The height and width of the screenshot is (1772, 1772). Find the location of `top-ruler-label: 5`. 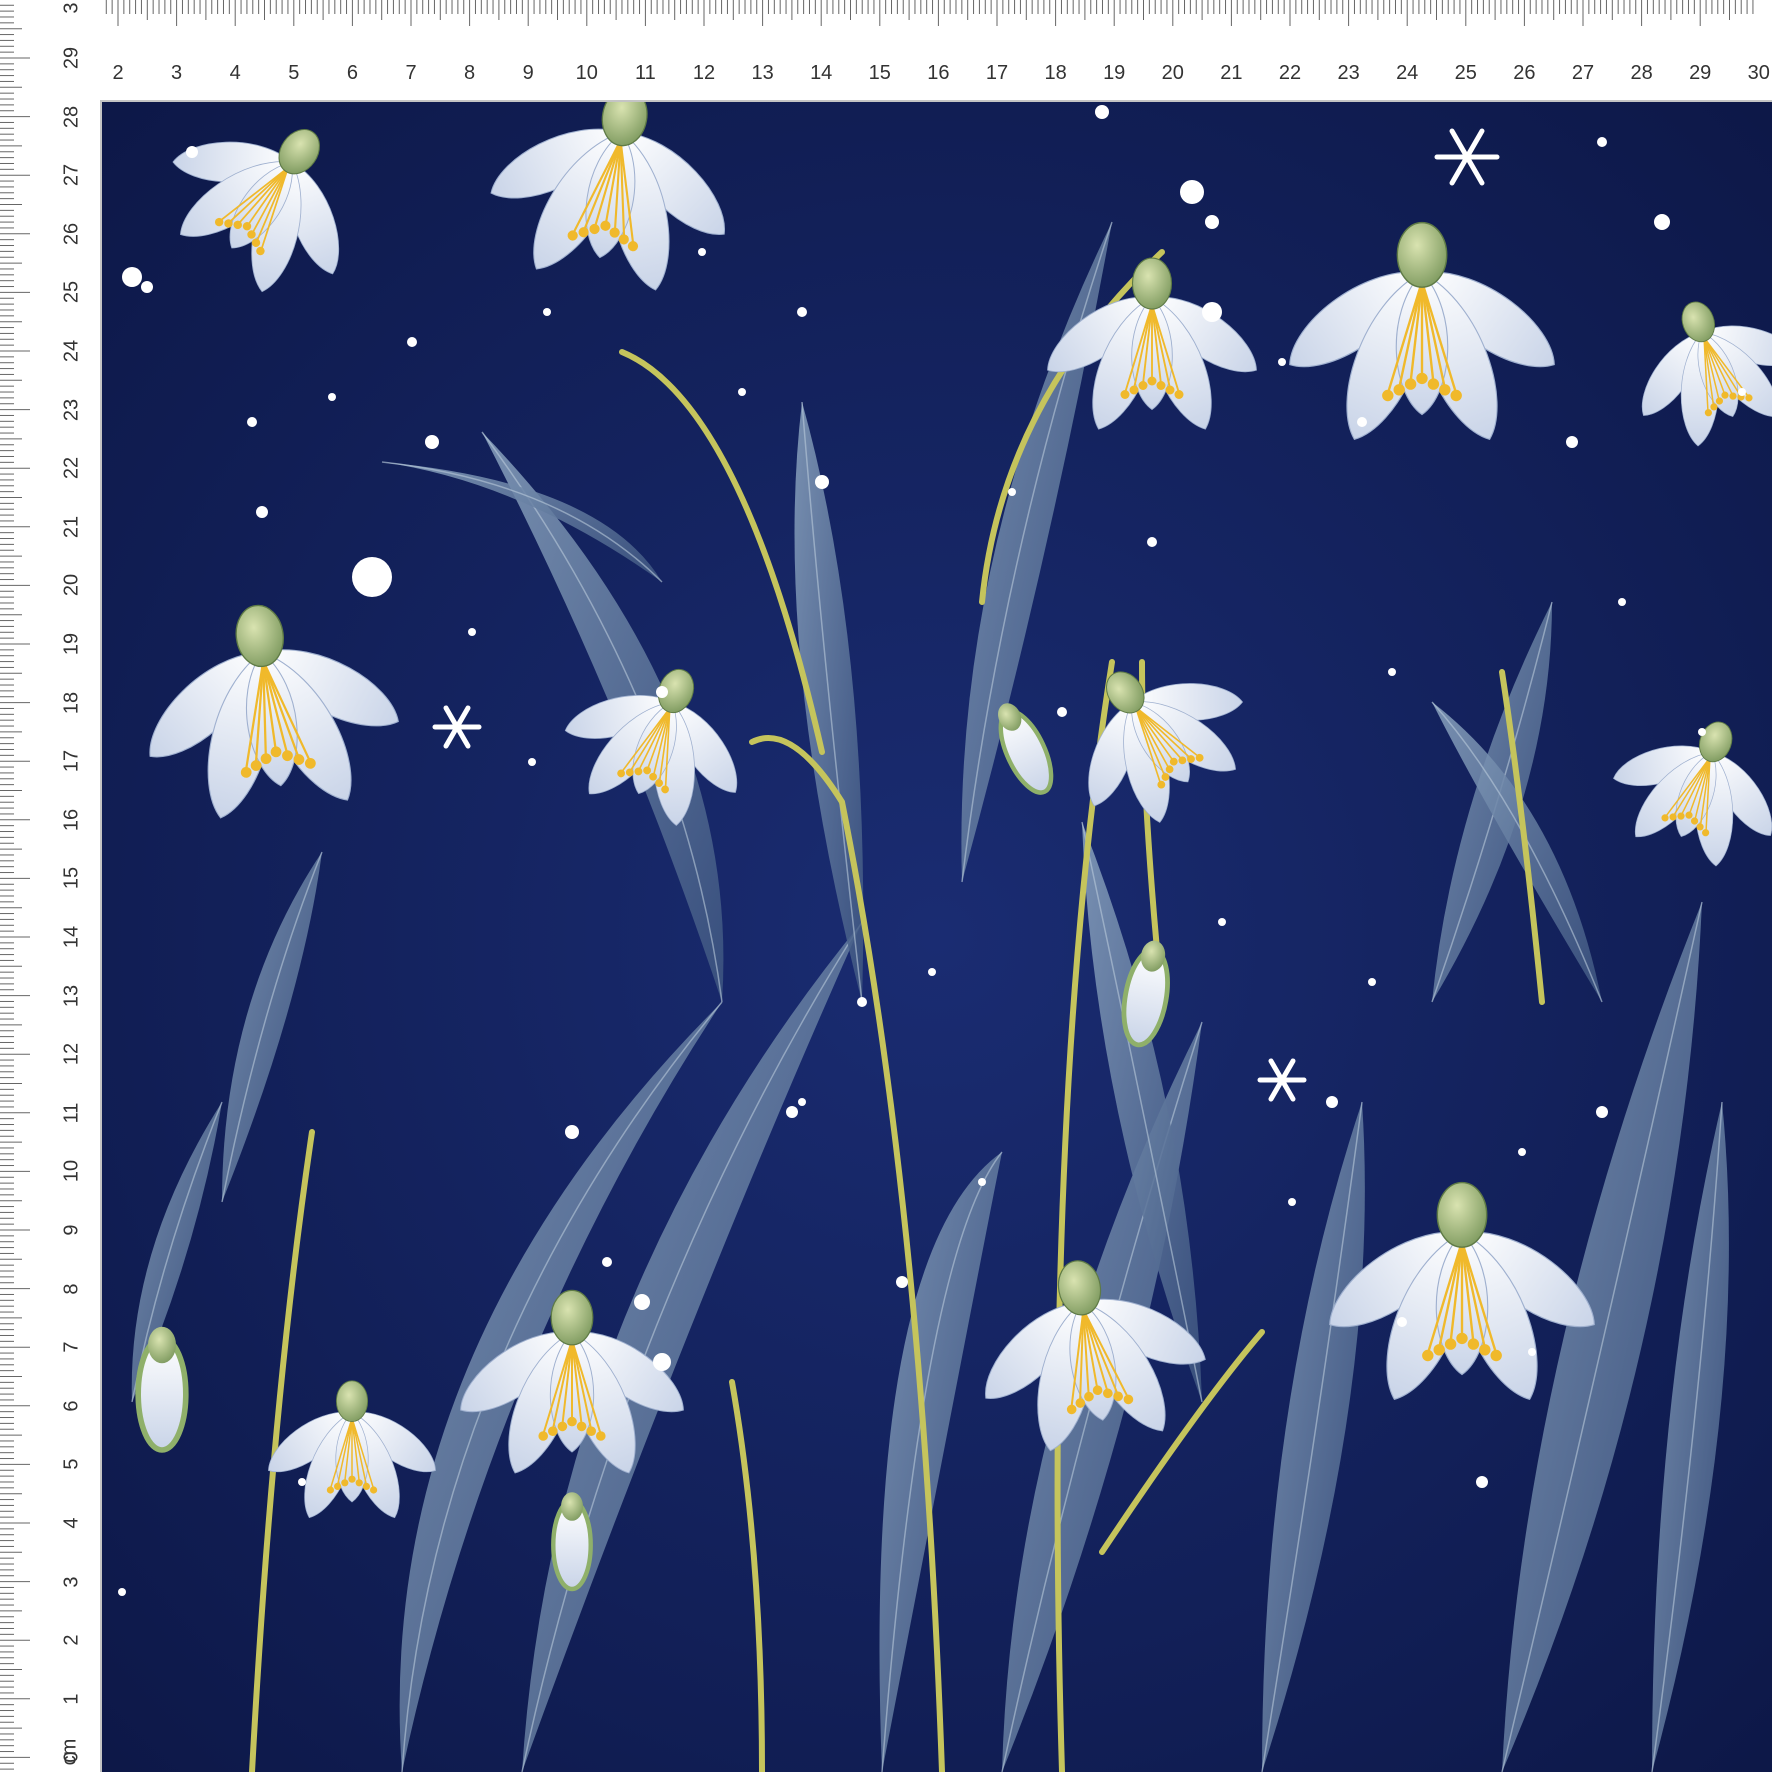

top-ruler-label: 5 is located at coordinates (294, 73).